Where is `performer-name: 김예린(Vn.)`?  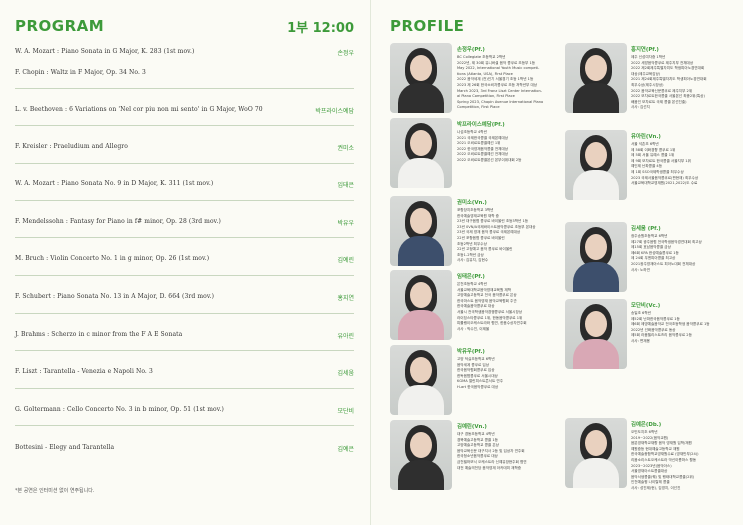 performer-name: 김예린(Vn.) is located at coordinates (472, 427).